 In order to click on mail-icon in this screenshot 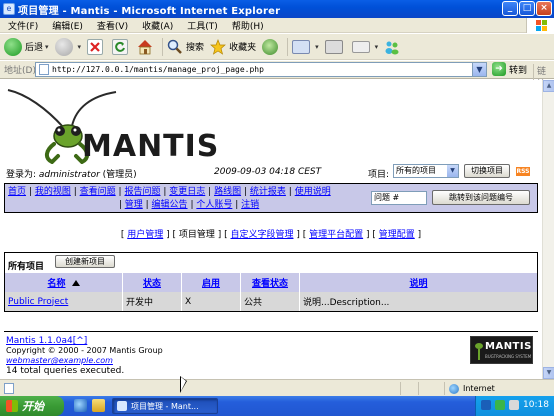, I will do `click(301, 46)`.